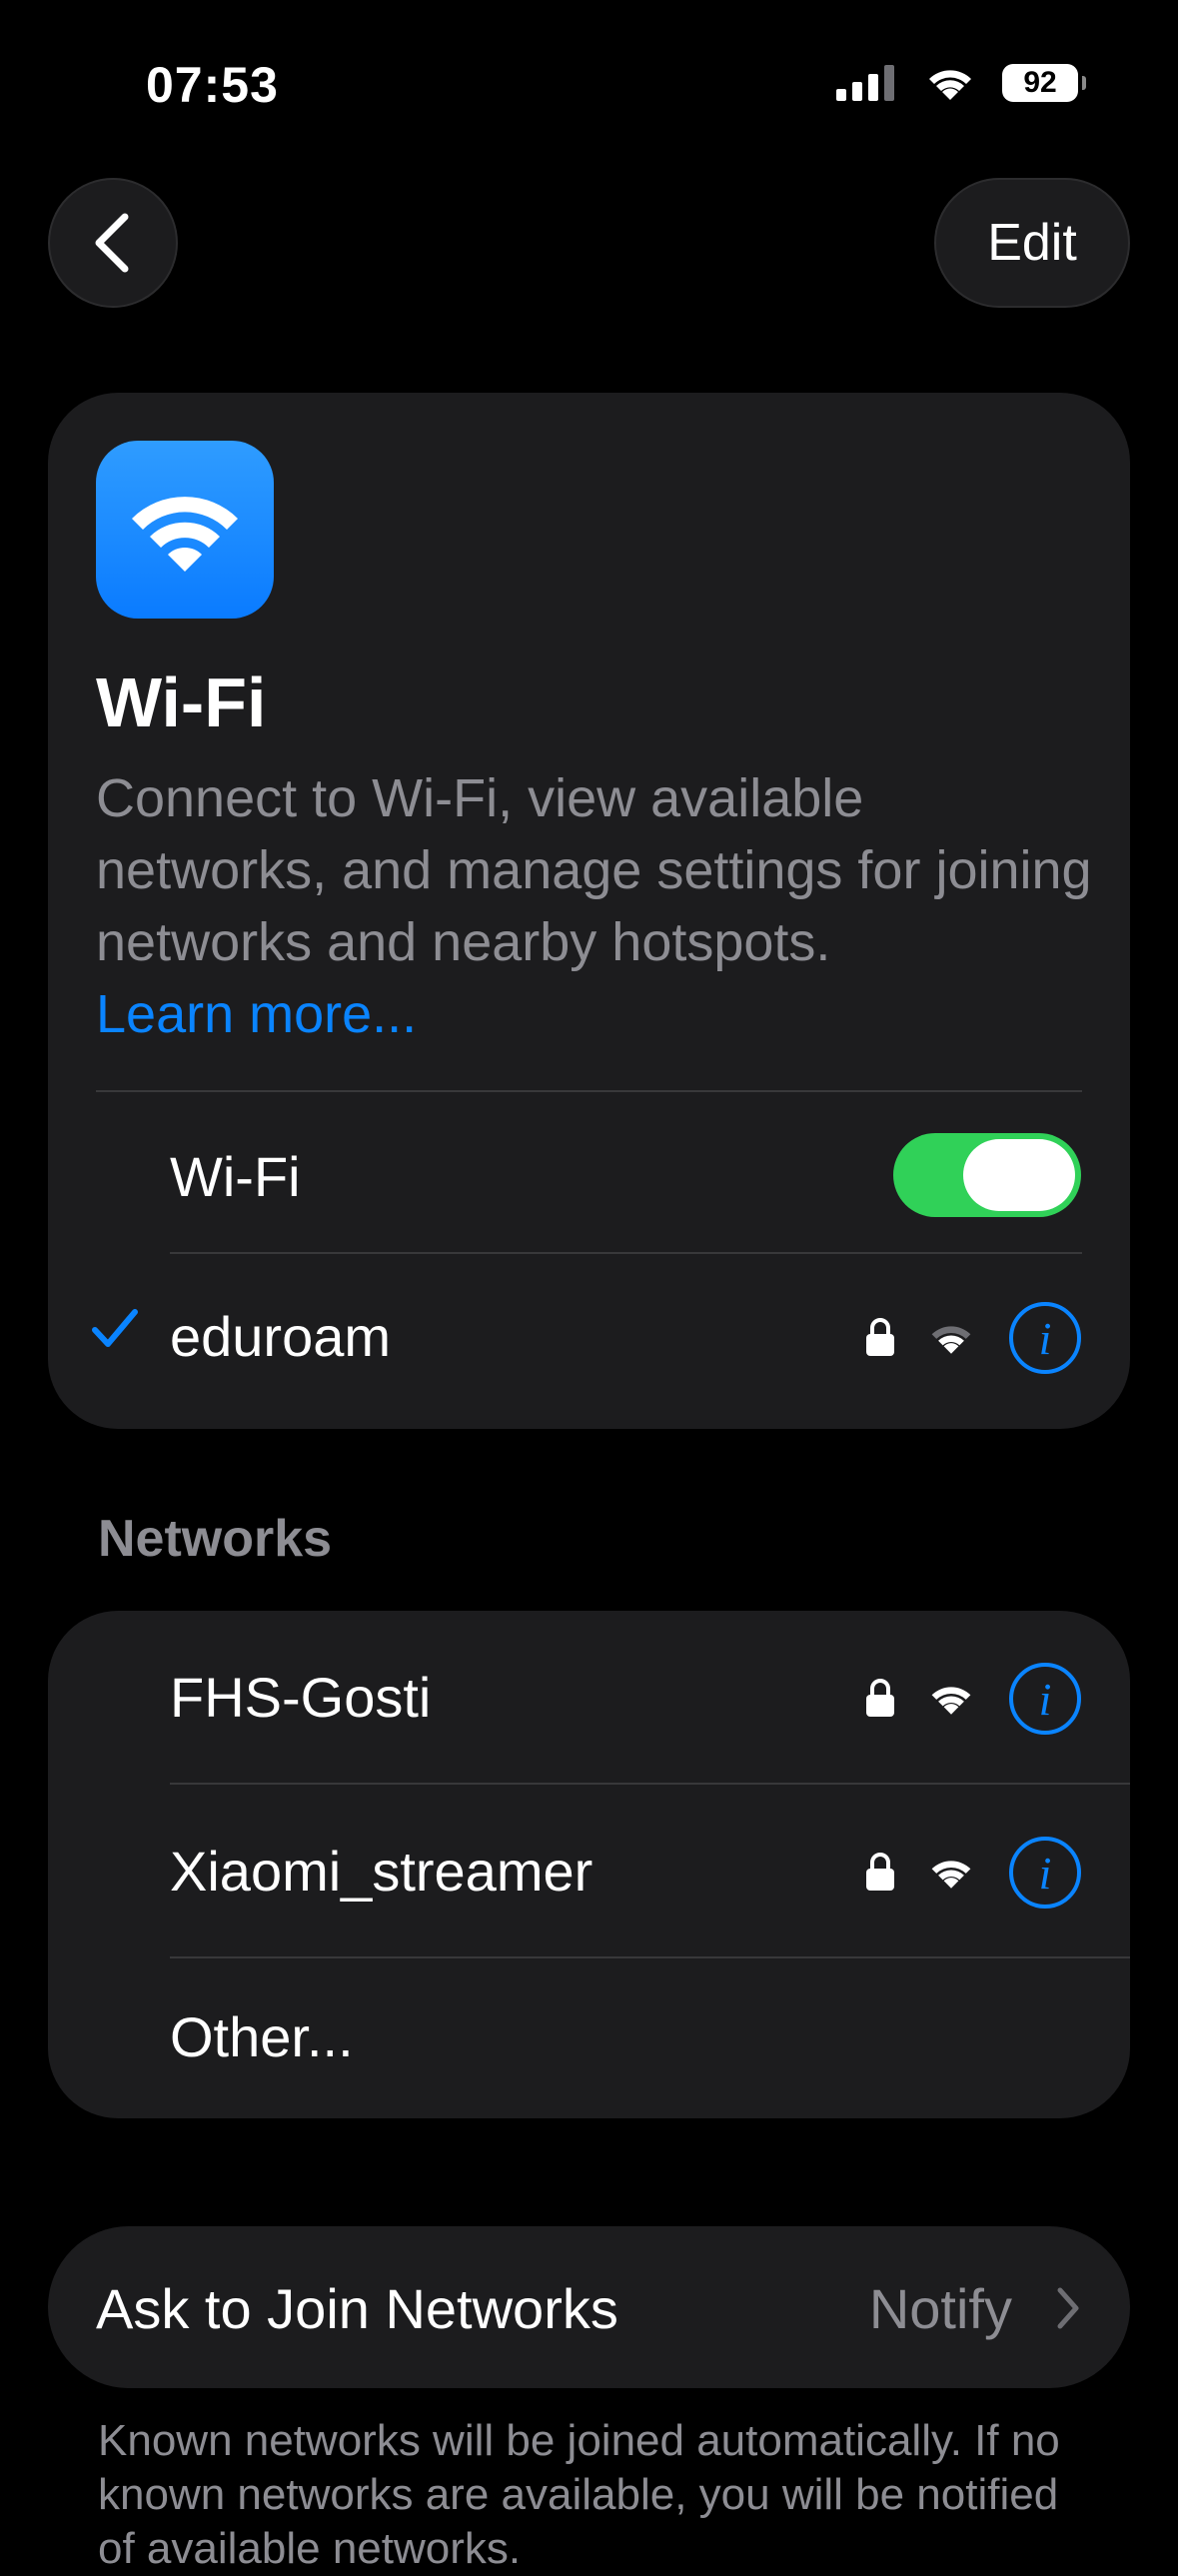 Image resolution: width=1178 pixels, height=2576 pixels. I want to click on chevron-left-icon, so click(112, 243).